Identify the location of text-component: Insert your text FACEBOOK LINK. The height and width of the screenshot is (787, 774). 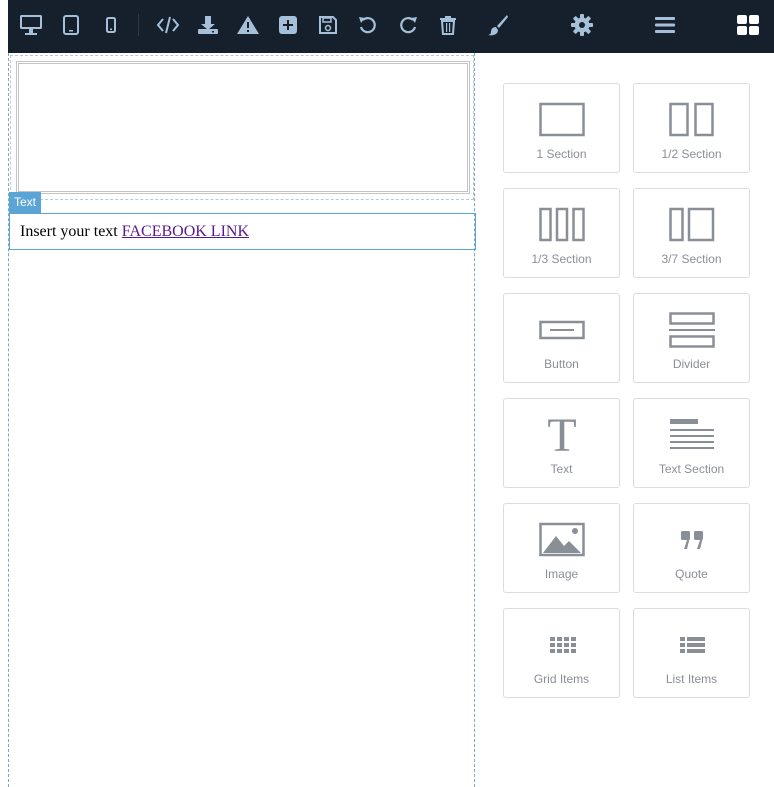
(242, 231).